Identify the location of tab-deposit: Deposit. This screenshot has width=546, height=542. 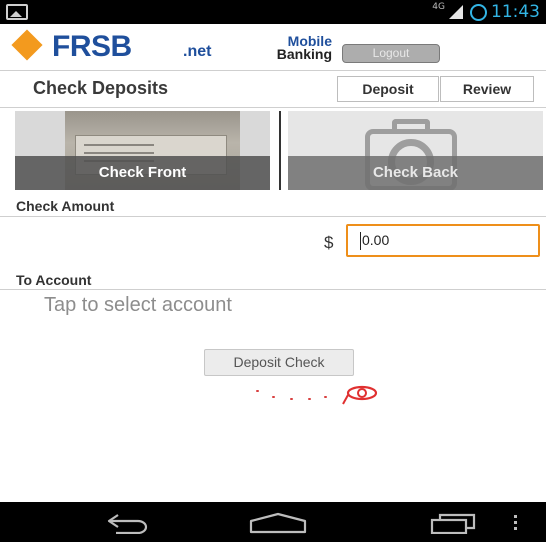
(388, 89).